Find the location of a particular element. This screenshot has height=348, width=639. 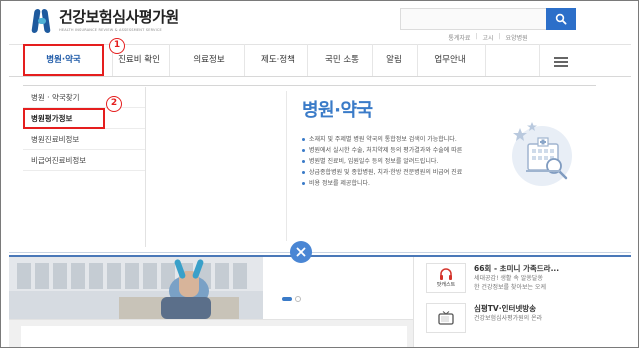

banner-image is located at coordinates (136, 288).